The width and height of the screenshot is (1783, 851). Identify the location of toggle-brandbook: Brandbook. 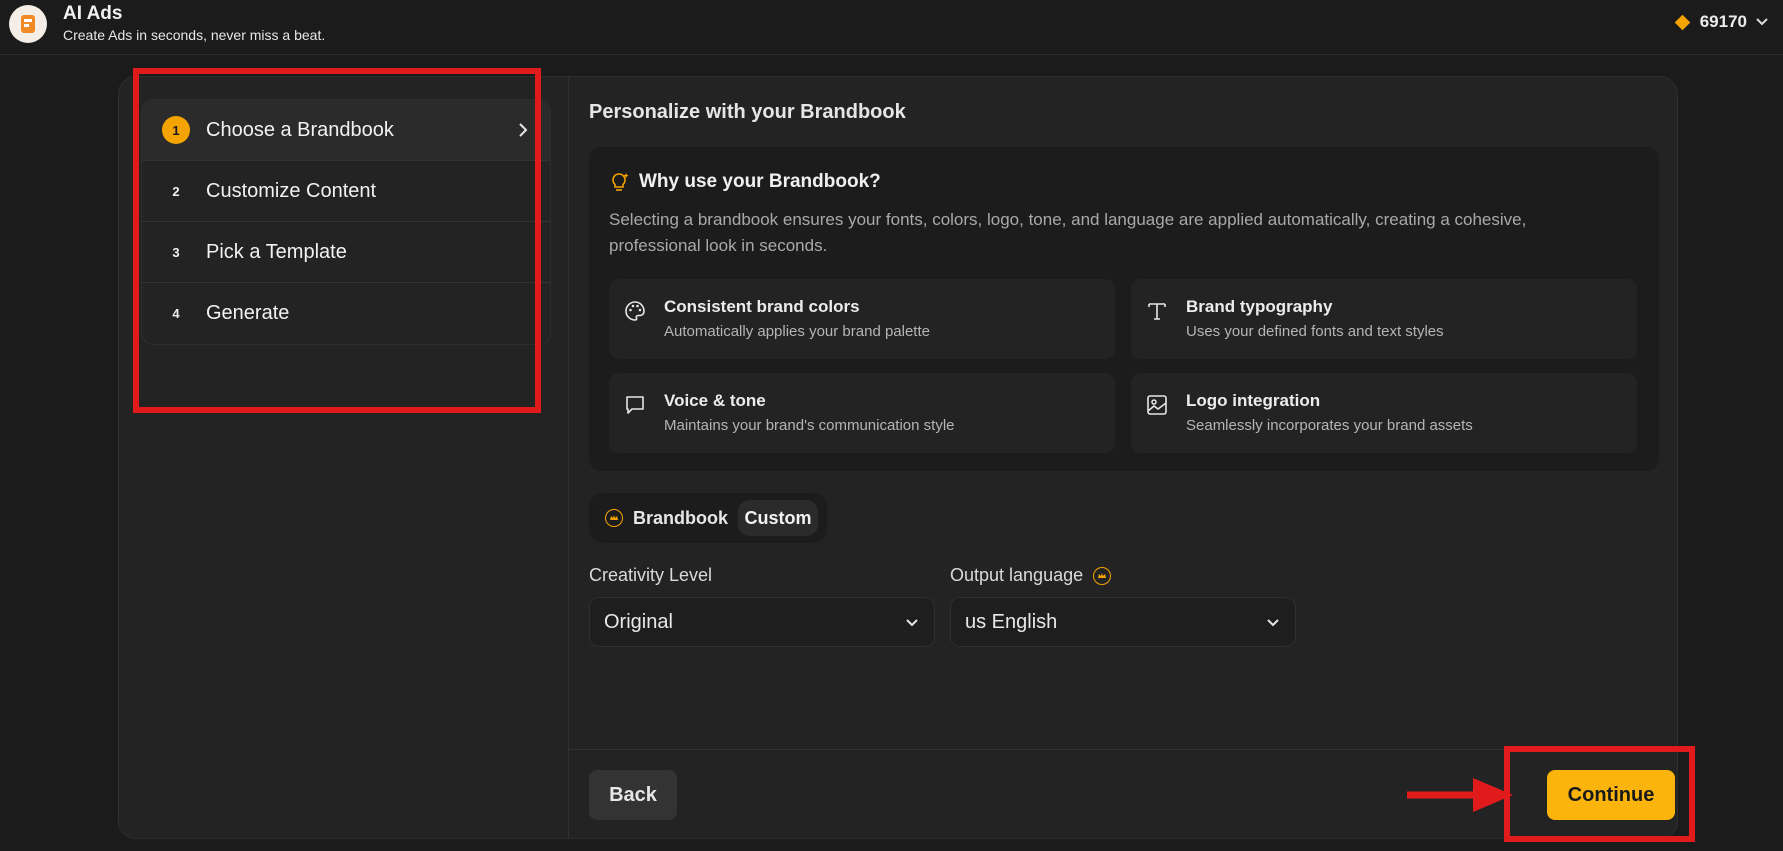
(666, 518).